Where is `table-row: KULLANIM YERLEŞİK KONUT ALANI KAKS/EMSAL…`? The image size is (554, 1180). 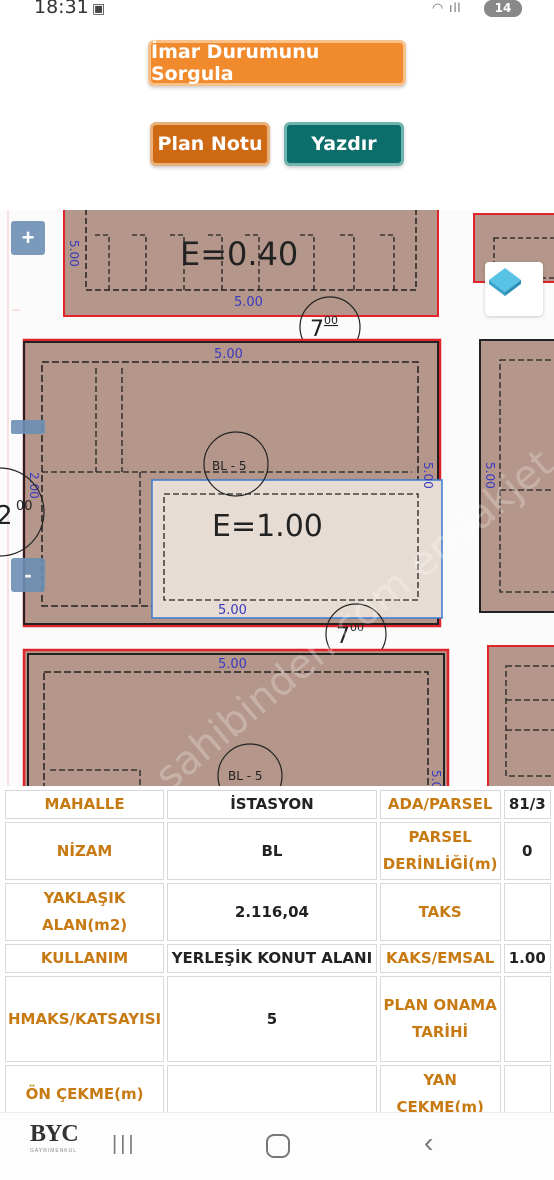
table-row: KULLANIM YERLEŞİK KONUT ALANI KAKS/EMSAL… is located at coordinates (278, 958).